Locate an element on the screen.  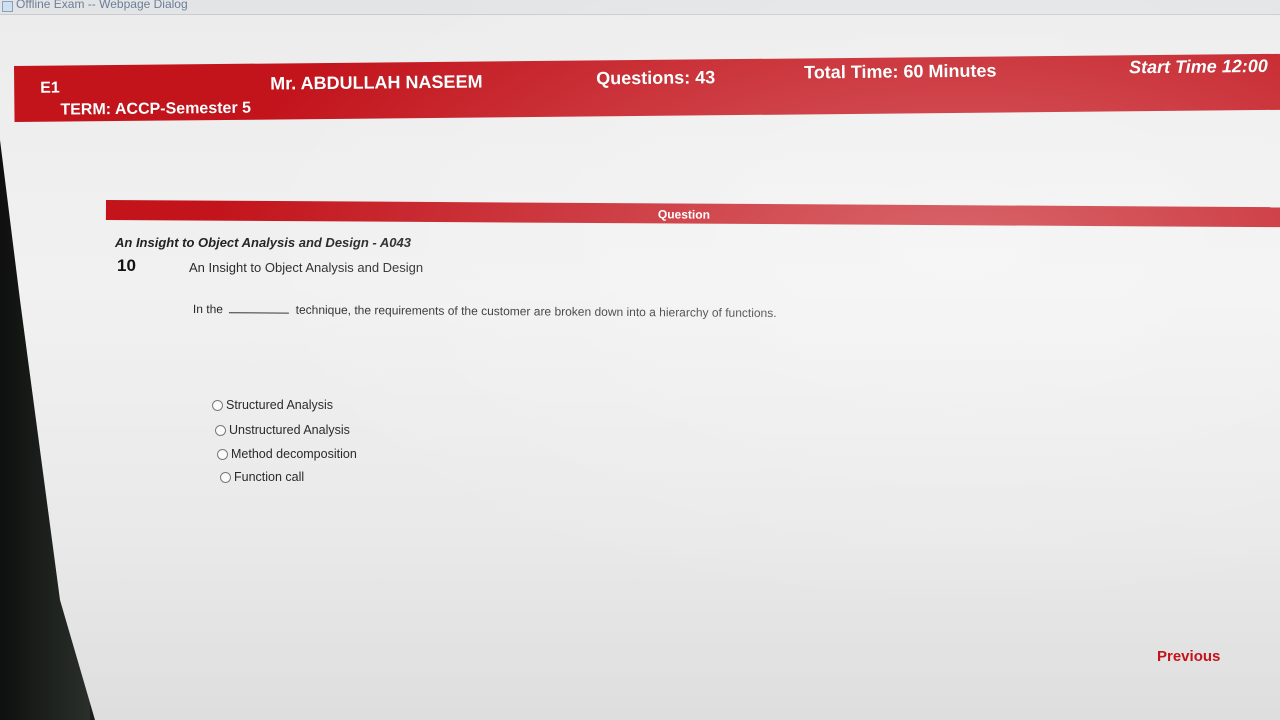
question-count: Questions: 43 is located at coordinates (656, 78).